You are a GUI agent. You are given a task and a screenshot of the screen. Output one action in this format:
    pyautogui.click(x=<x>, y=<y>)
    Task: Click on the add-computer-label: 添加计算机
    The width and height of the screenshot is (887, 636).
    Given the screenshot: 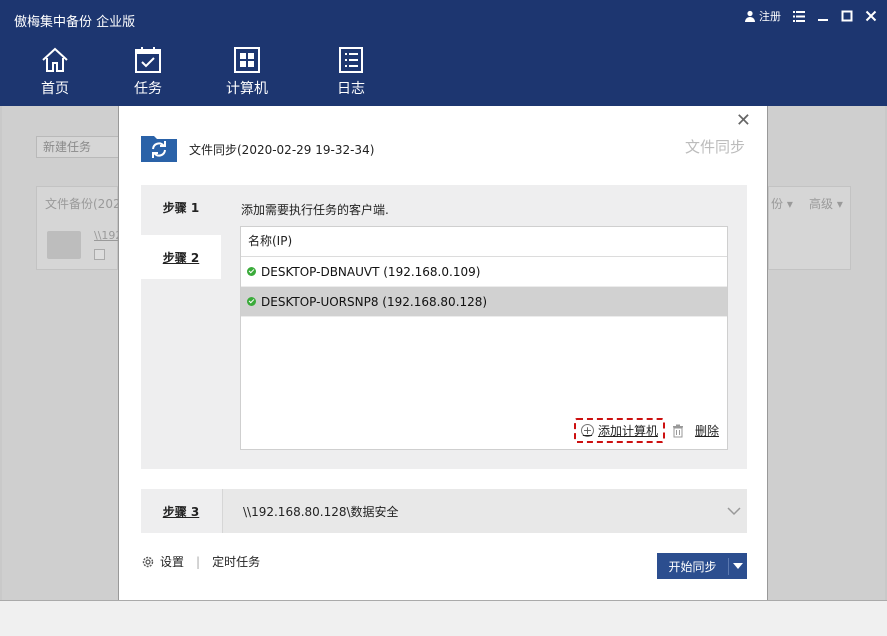 What is the action you would take?
    pyautogui.click(x=627, y=431)
    